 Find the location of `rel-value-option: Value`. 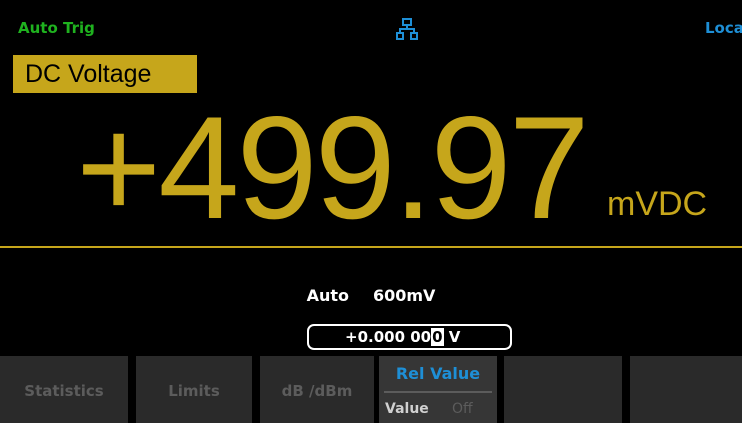

rel-value-option: Value is located at coordinates (407, 409).